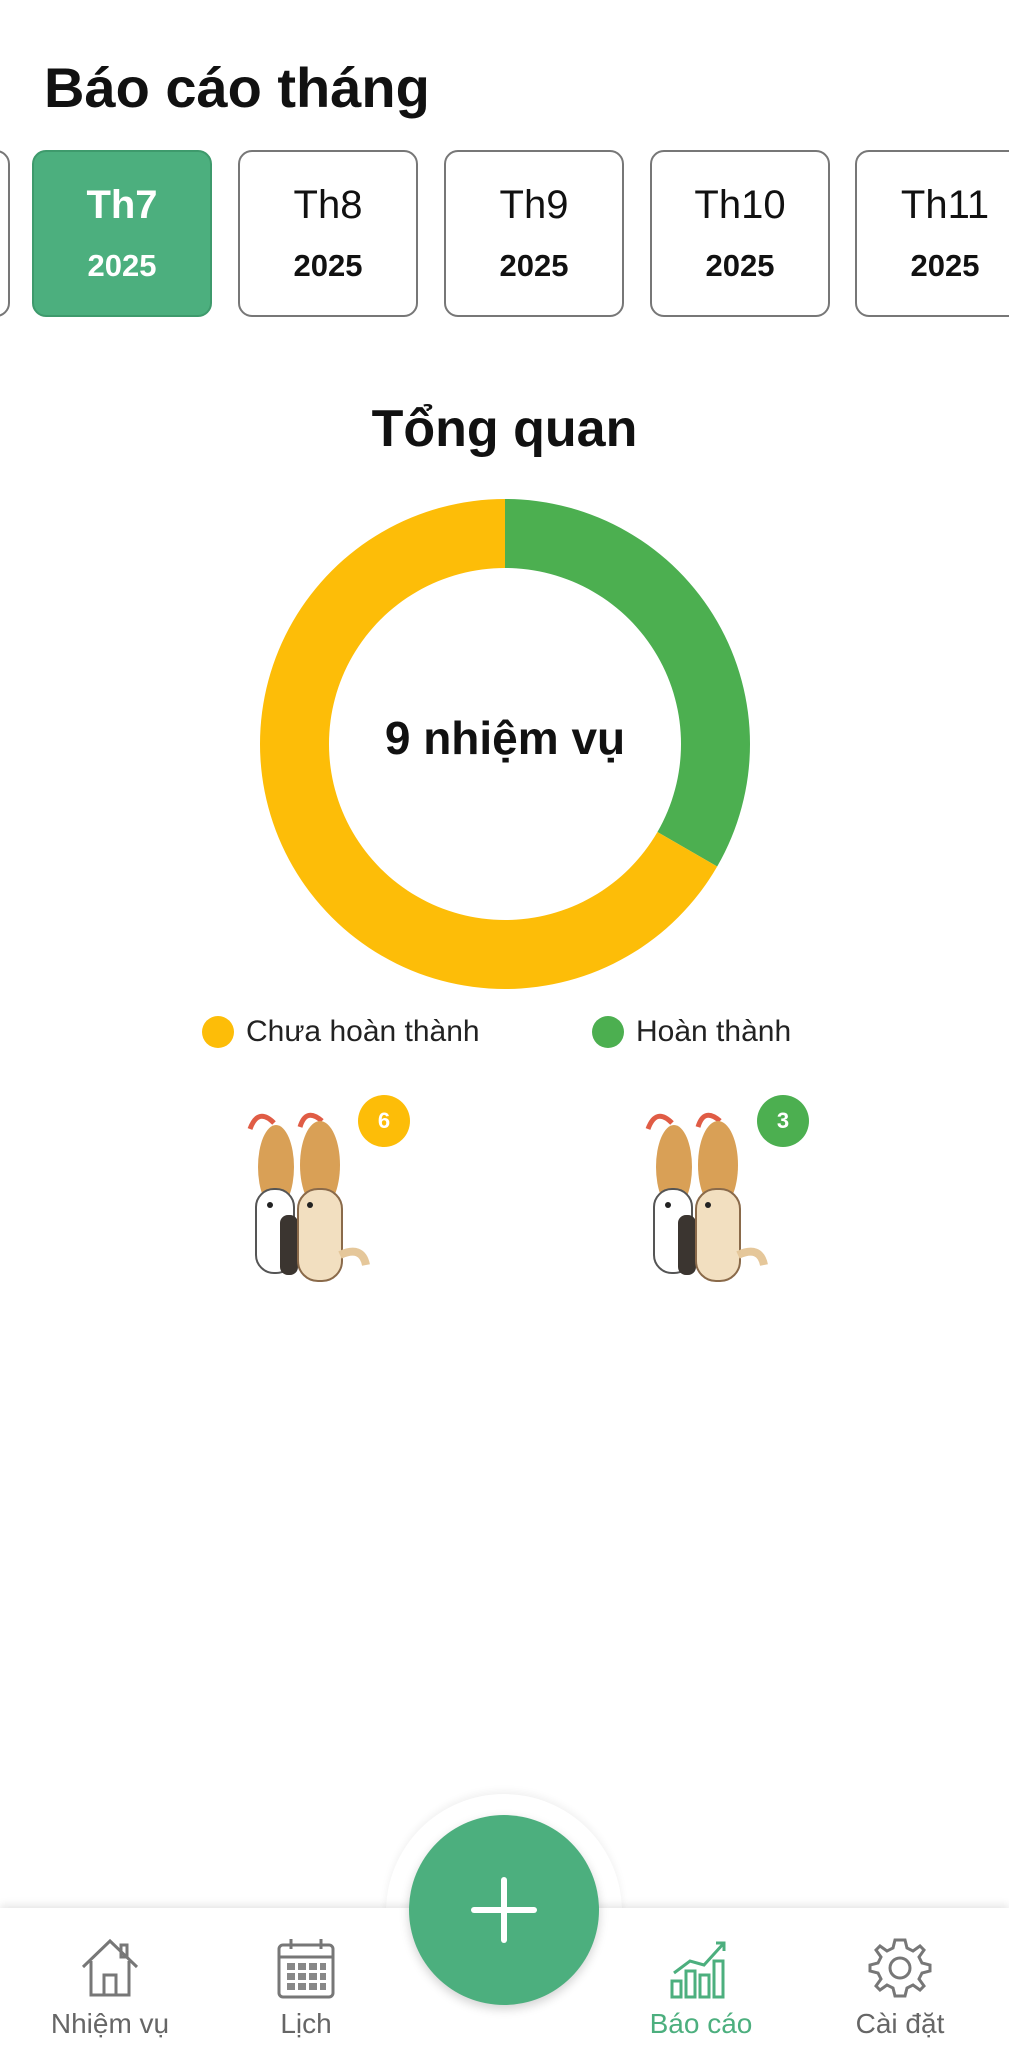  What do you see at coordinates (608, 1032) in the screenshot?
I see `legend-swatch-complete` at bounding box center [608, 1032].